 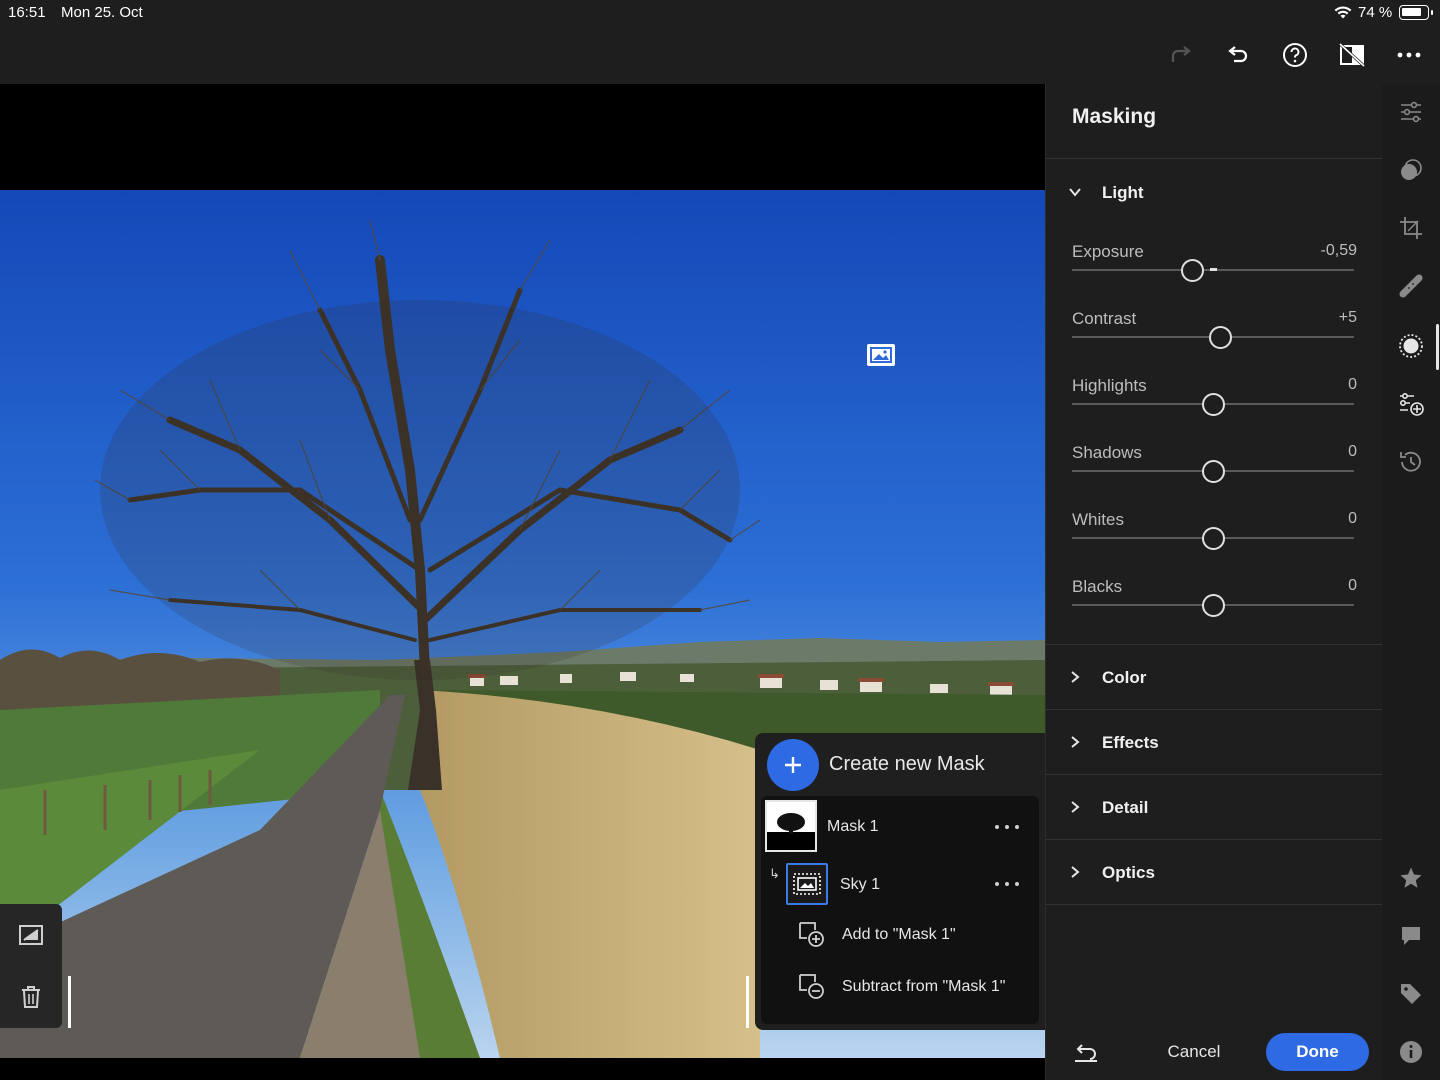 I want to click on comment-icon, so click(x=1411, y=936).